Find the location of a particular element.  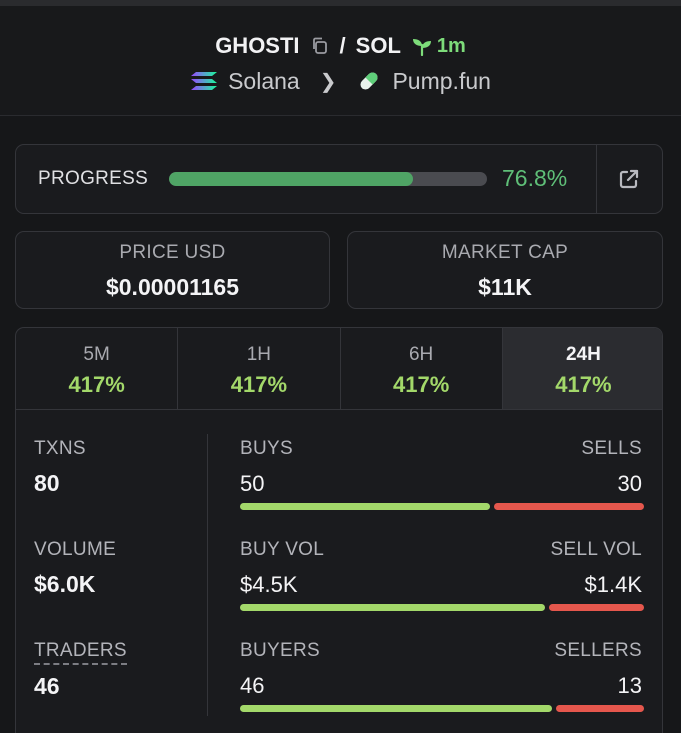

buyers-label: BUYERS is located at coordinates (280, 650).